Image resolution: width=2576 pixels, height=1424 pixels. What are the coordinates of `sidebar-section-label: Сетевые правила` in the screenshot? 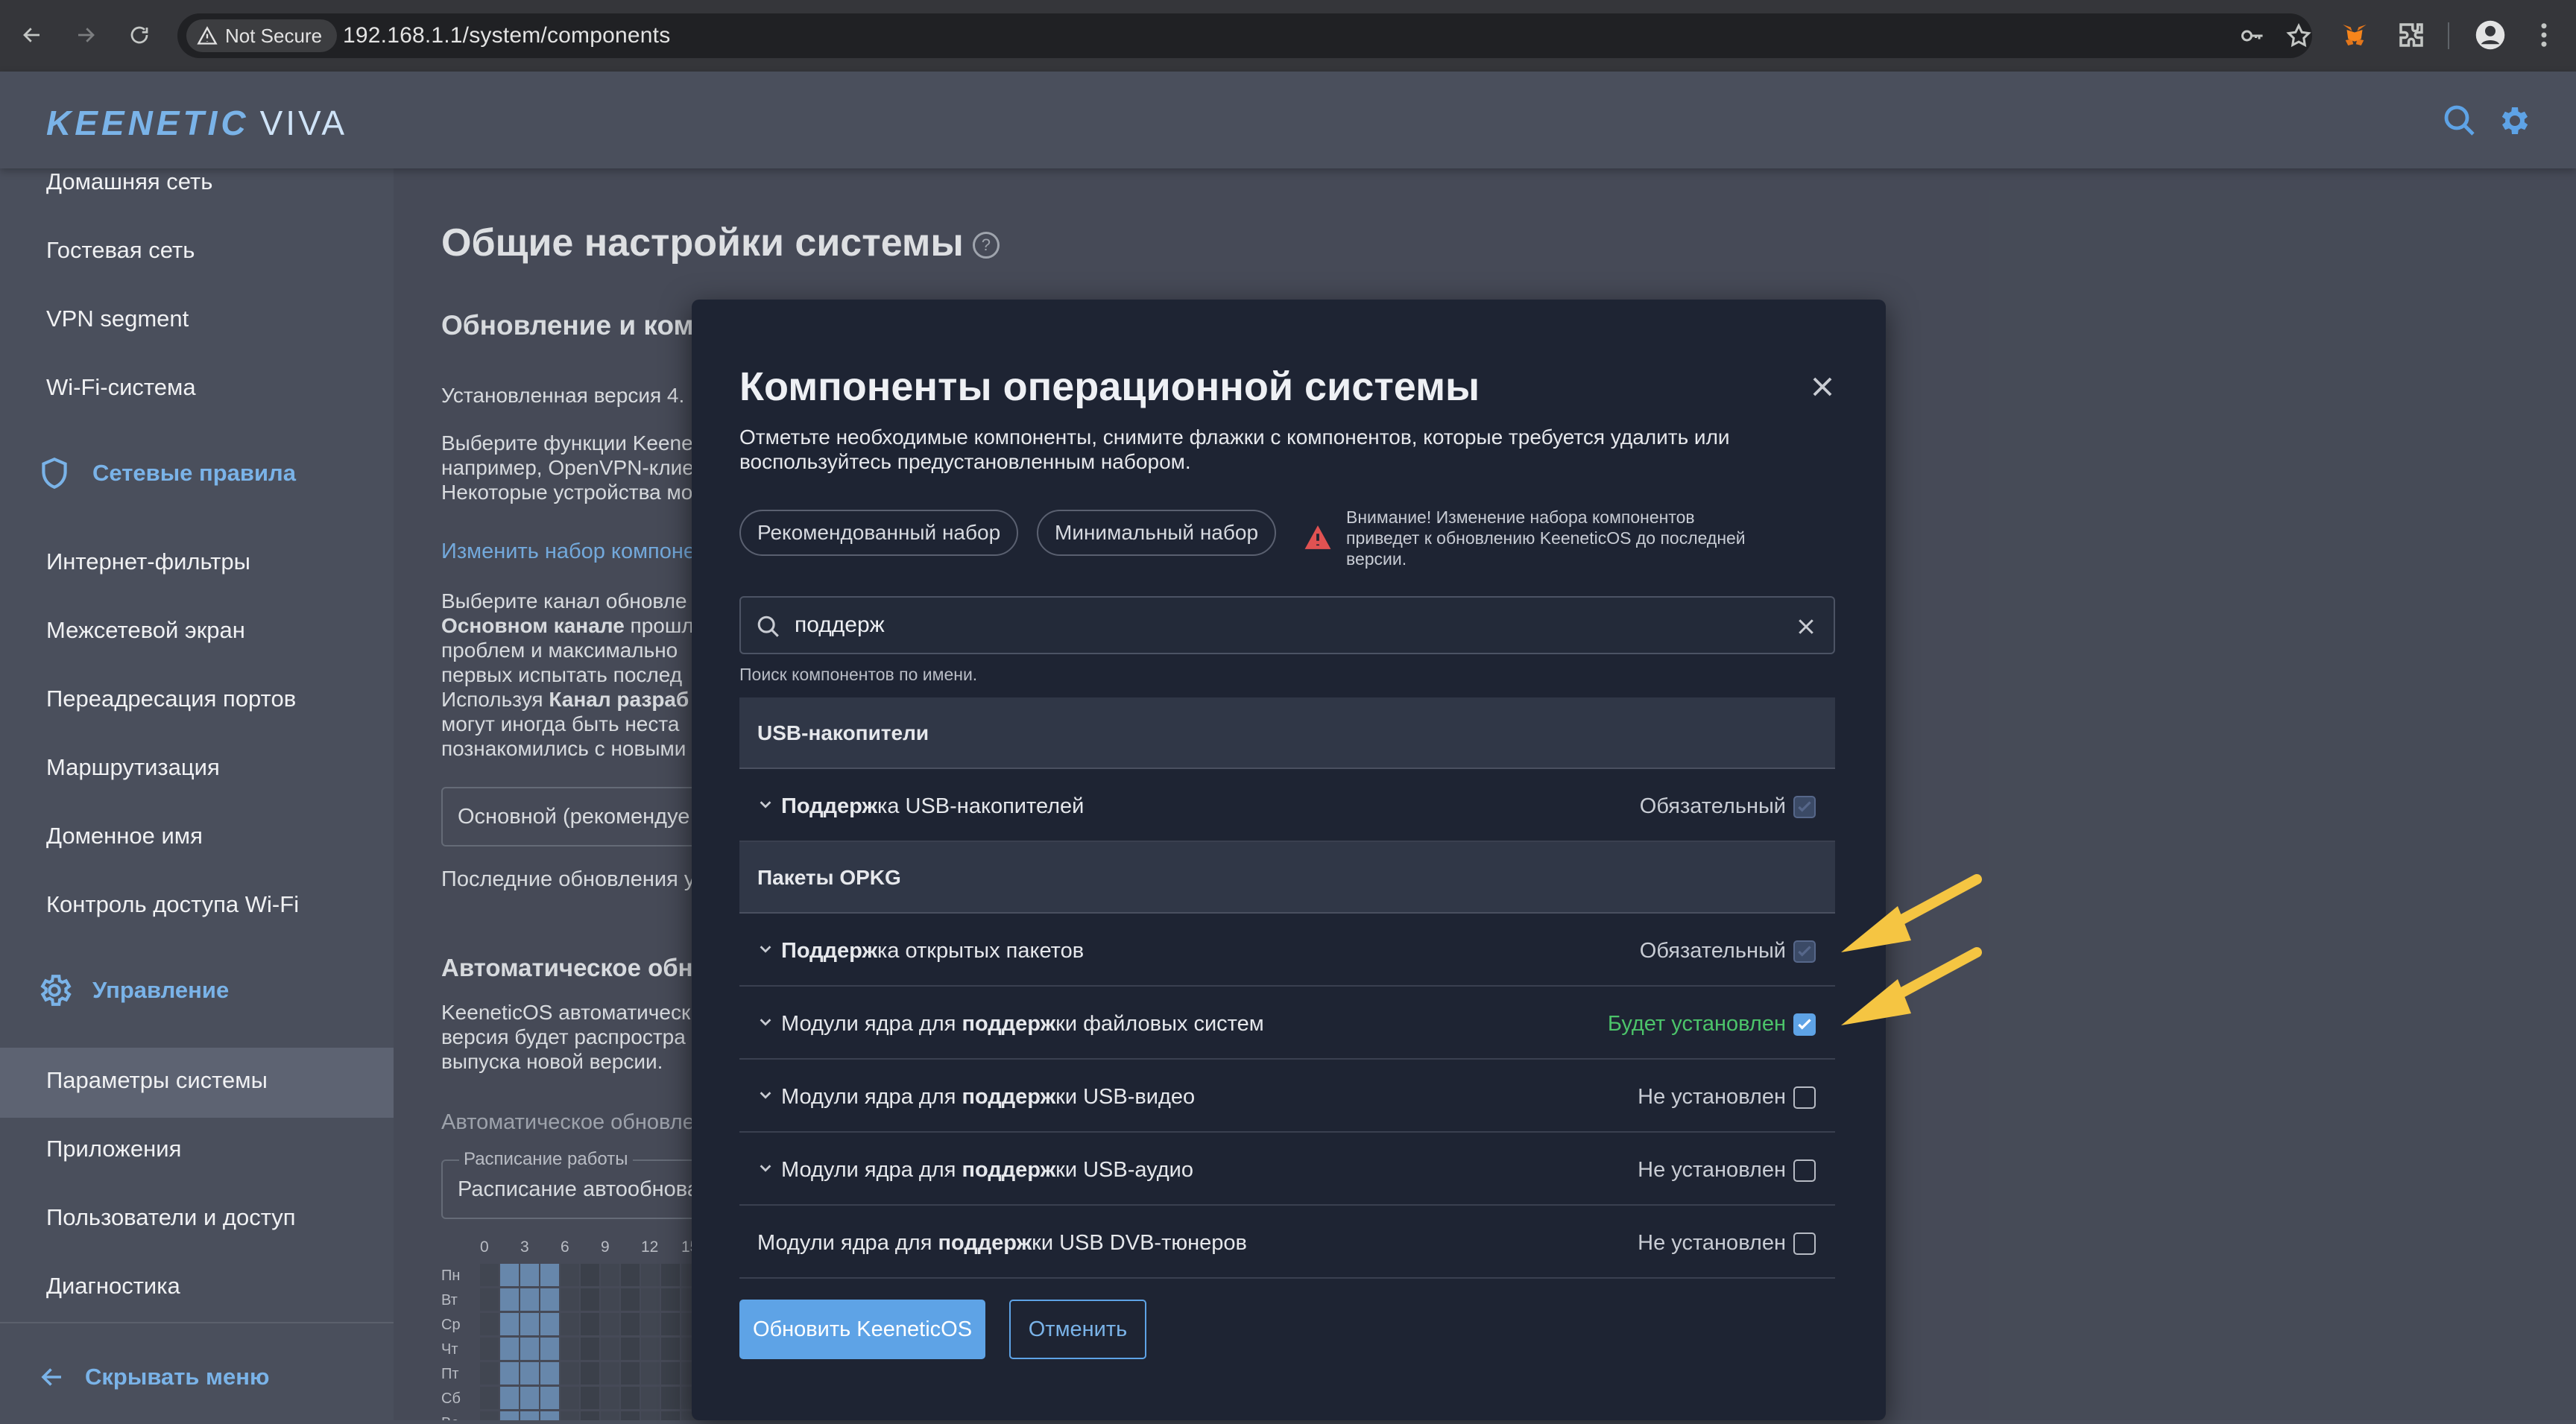 It's located at (194, 473).